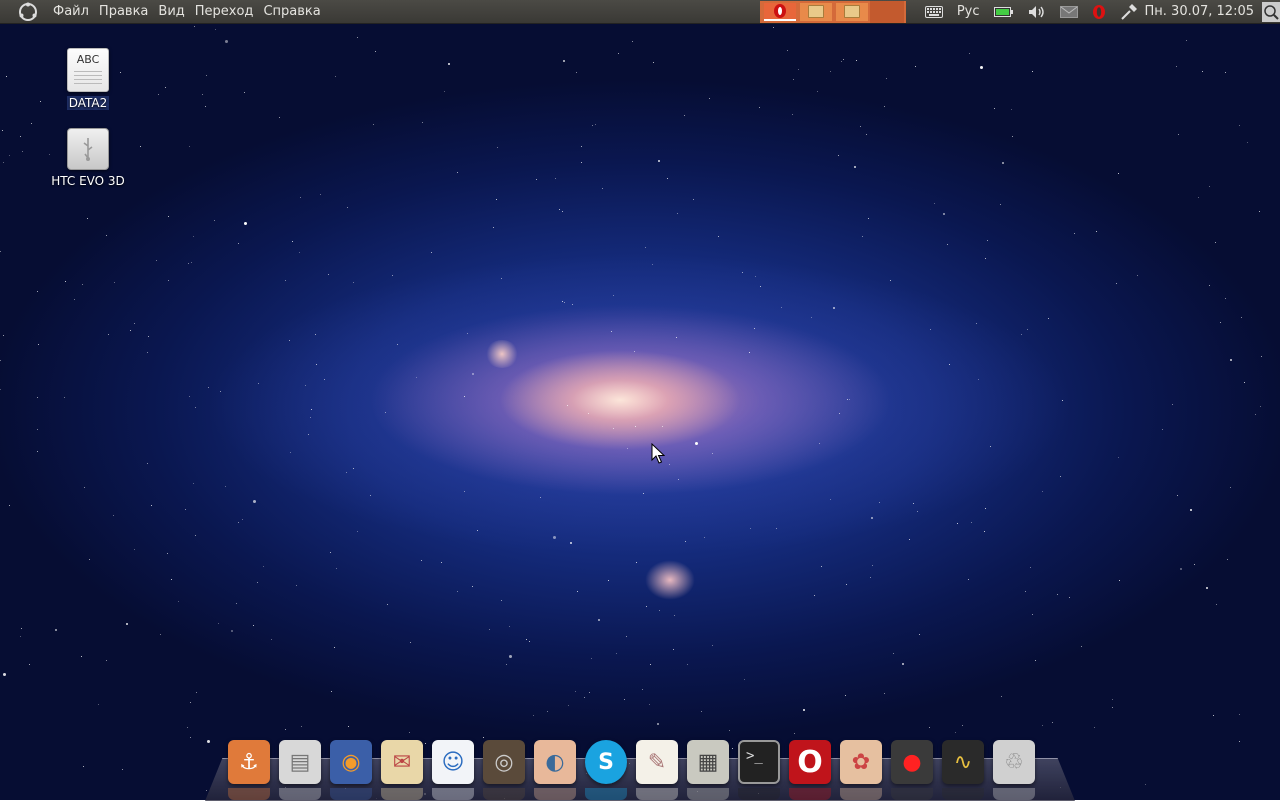 The image size is (1280, 801). Describe the element at coordinates (224, 12) in the screenshot. I see `menu-go: Переход` at that location.